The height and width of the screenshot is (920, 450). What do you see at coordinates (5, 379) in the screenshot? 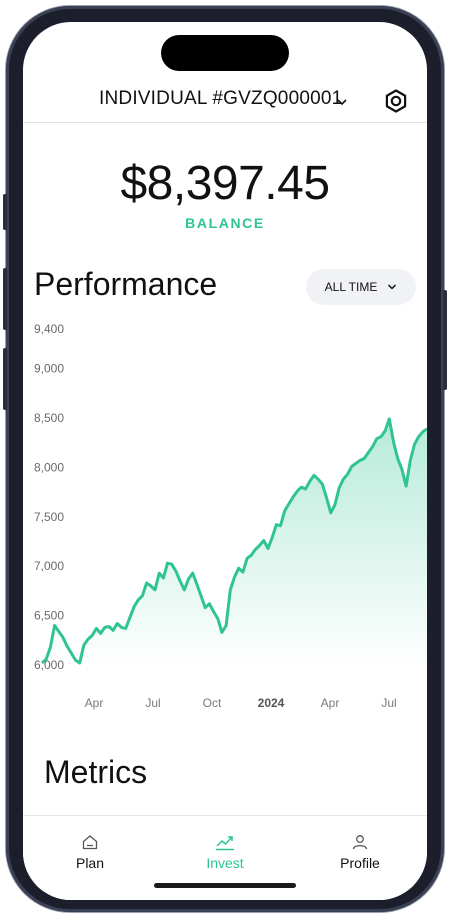
I see `volume-down-button` at bounding box center [5, 379].